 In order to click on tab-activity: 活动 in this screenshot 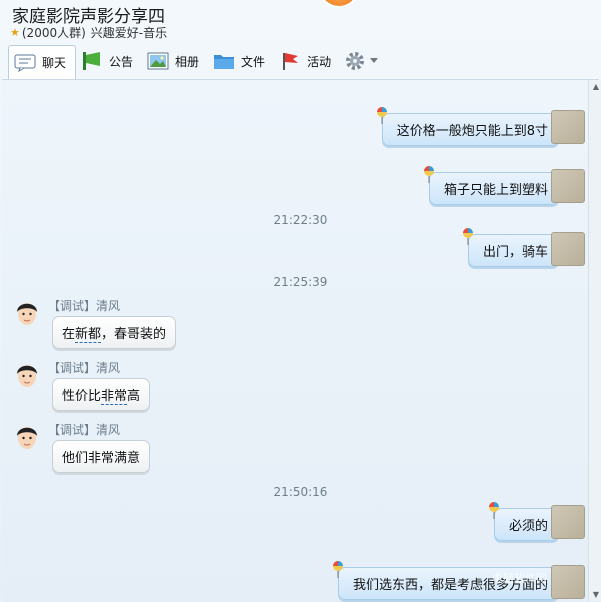, I will do `click(307, 61)`.